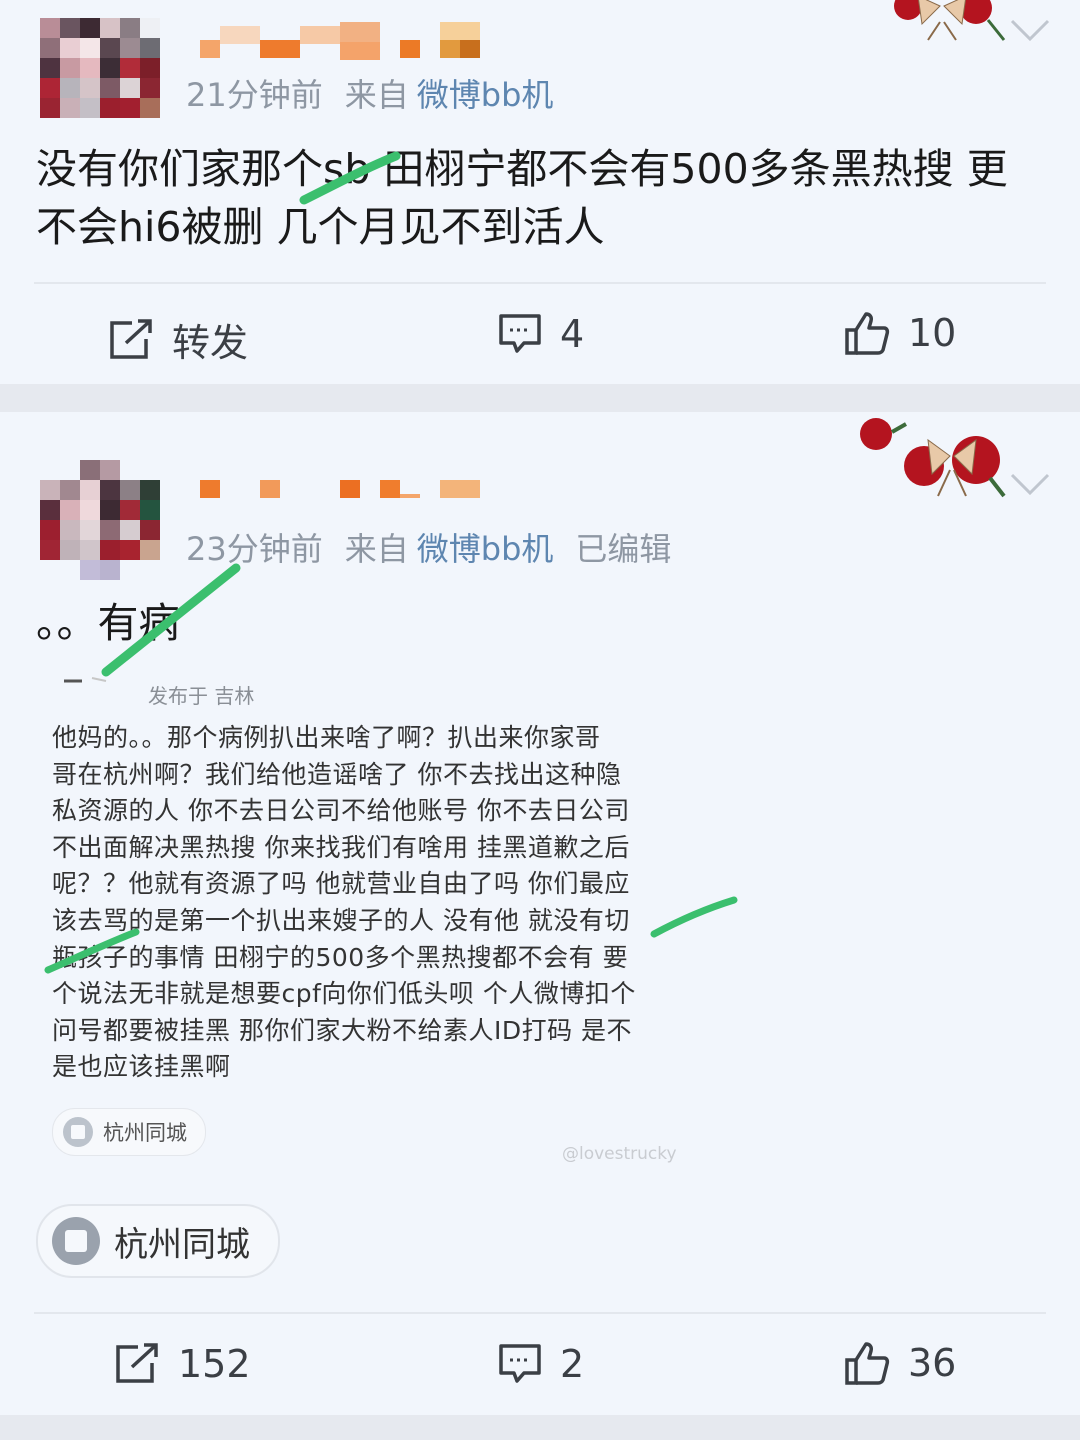 This screenshot has height=1440, width=1080. What do you see at coordinates (320, 227) in the screenshot?
I see `post-text-line: 不会hi6被删 几个月见不到活人` at bounding box center [320, 227].